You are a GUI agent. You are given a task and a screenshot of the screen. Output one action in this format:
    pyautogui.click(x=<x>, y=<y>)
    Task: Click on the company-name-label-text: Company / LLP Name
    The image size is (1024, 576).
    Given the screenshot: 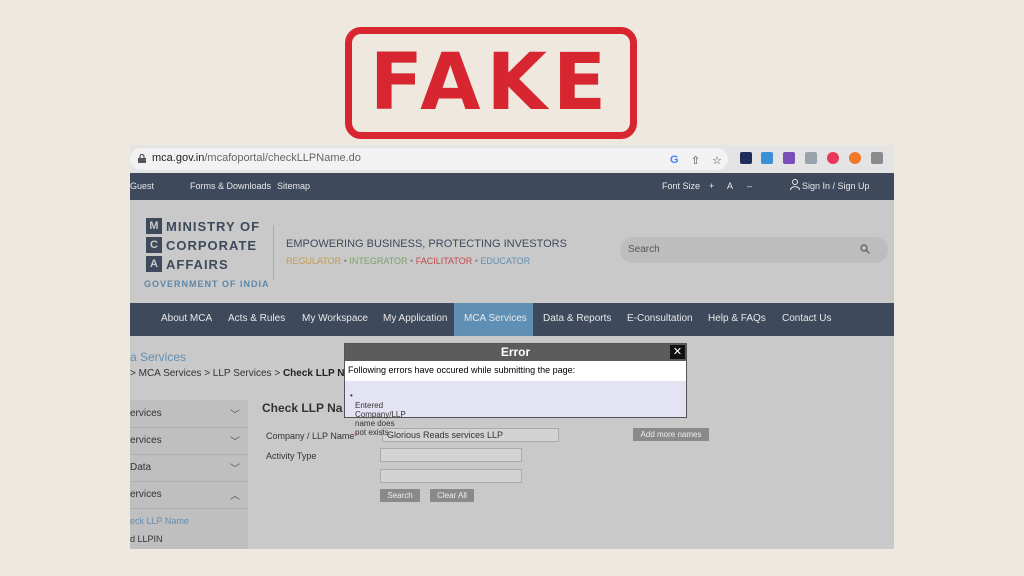 What is the action you would take?
    pyautogui.click(x=310, y=436)
    